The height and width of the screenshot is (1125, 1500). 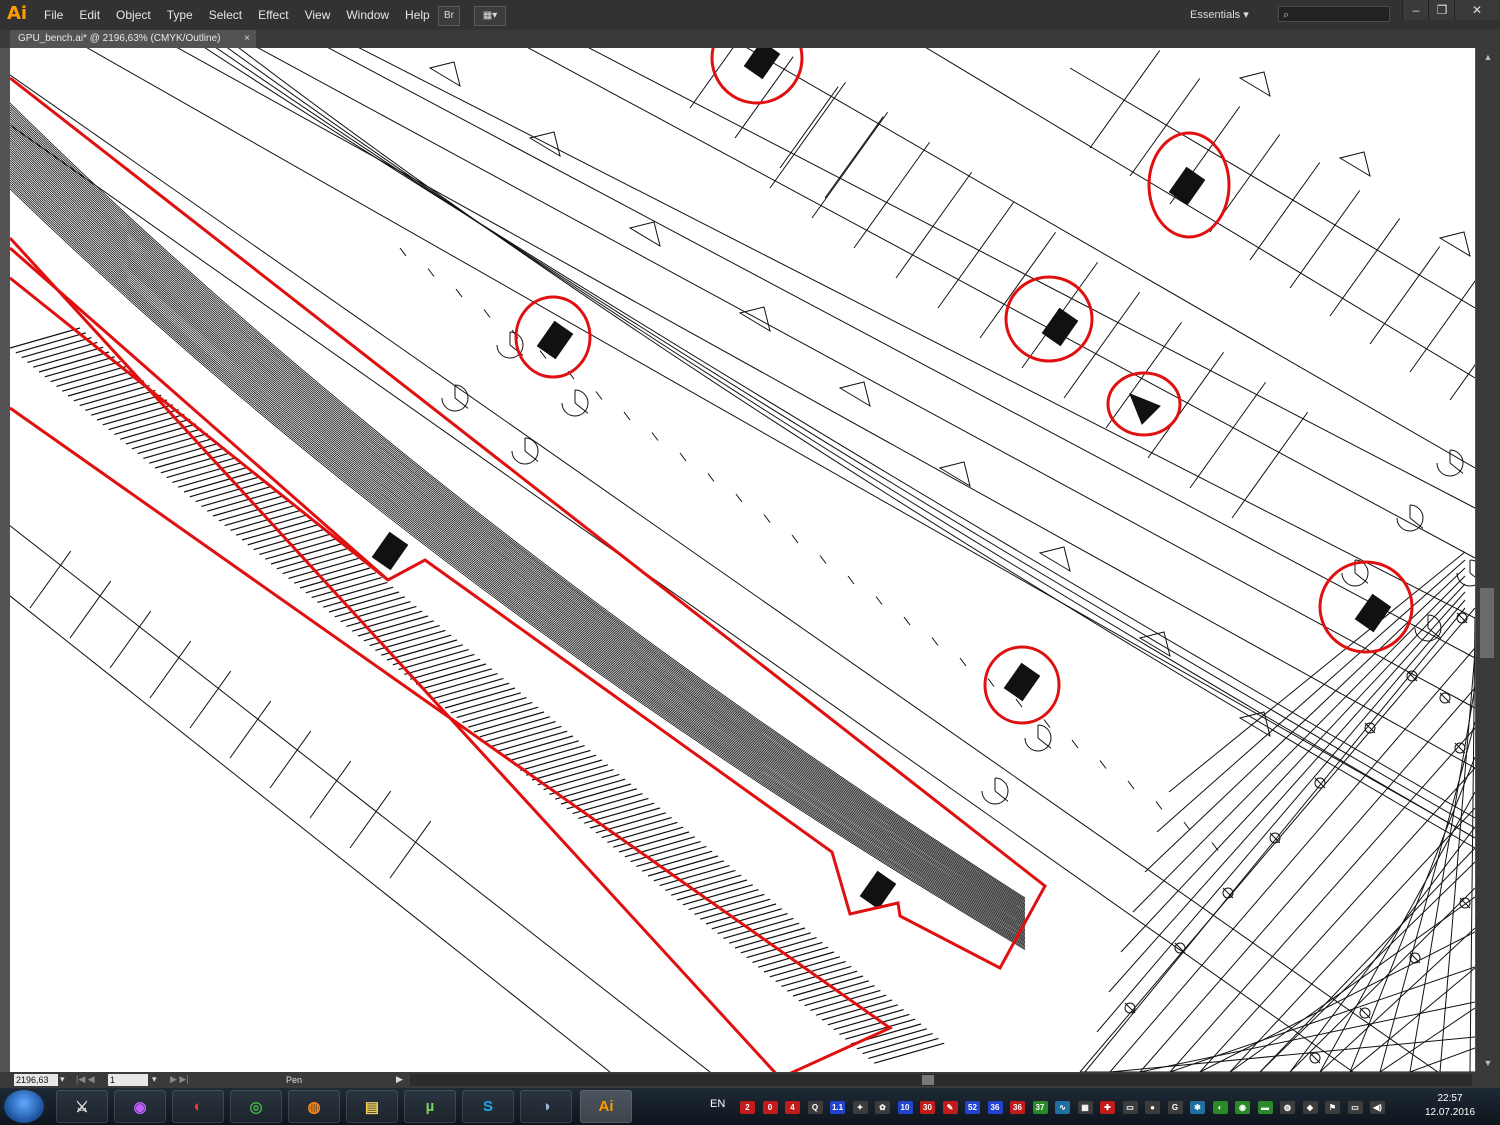 I want to click on menu-edit: Edit, so click(x=89, y=15).